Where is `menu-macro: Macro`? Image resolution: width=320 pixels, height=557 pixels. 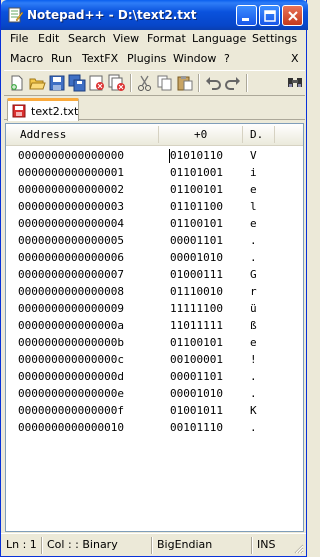
menu-macro: Macro is located at coordinates (26, 58).